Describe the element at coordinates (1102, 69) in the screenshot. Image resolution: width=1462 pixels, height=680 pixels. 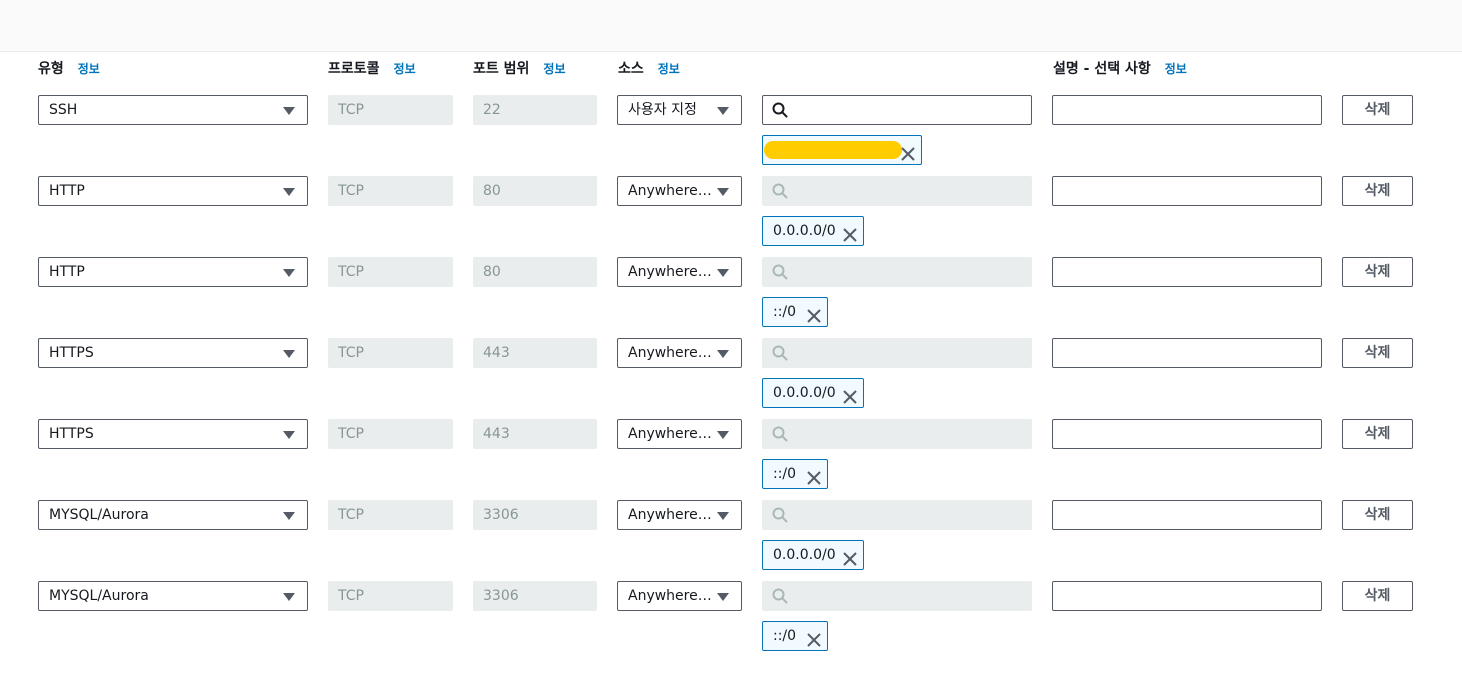
I see `header-description-label: 설명 - 선택 사항` at that location.